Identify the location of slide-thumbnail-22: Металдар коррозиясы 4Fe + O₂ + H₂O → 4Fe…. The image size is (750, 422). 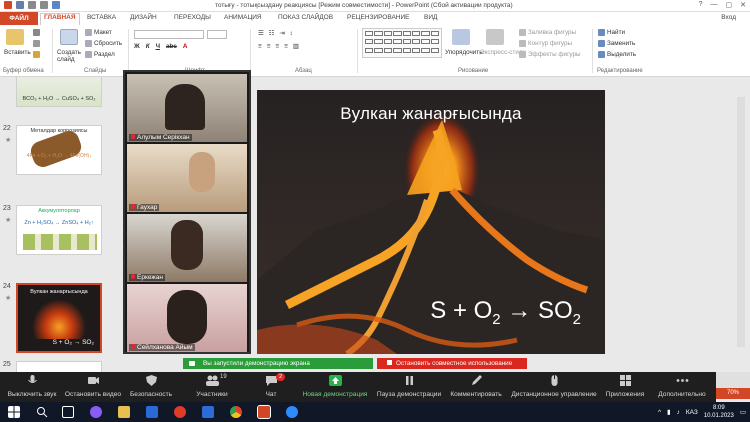
(59, 150).